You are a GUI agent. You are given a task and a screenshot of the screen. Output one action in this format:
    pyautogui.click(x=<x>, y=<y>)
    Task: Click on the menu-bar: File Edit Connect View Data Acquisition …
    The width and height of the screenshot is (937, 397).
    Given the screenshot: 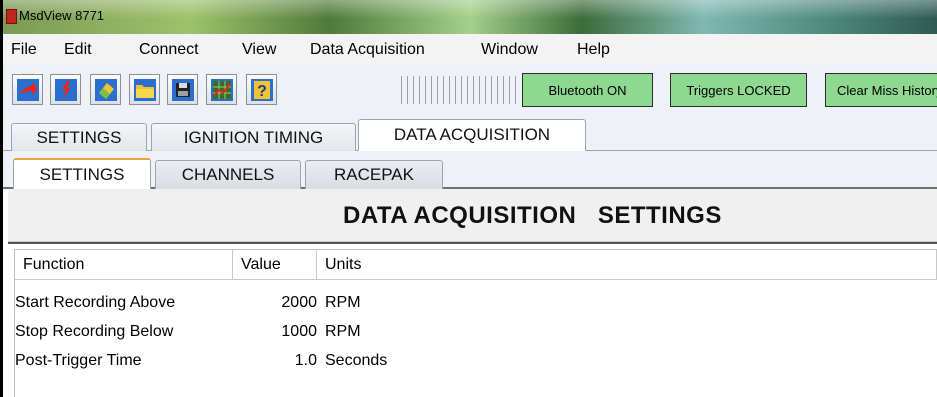 What is the action you would take?
    pyautogui.click(x=470, y=49)
    